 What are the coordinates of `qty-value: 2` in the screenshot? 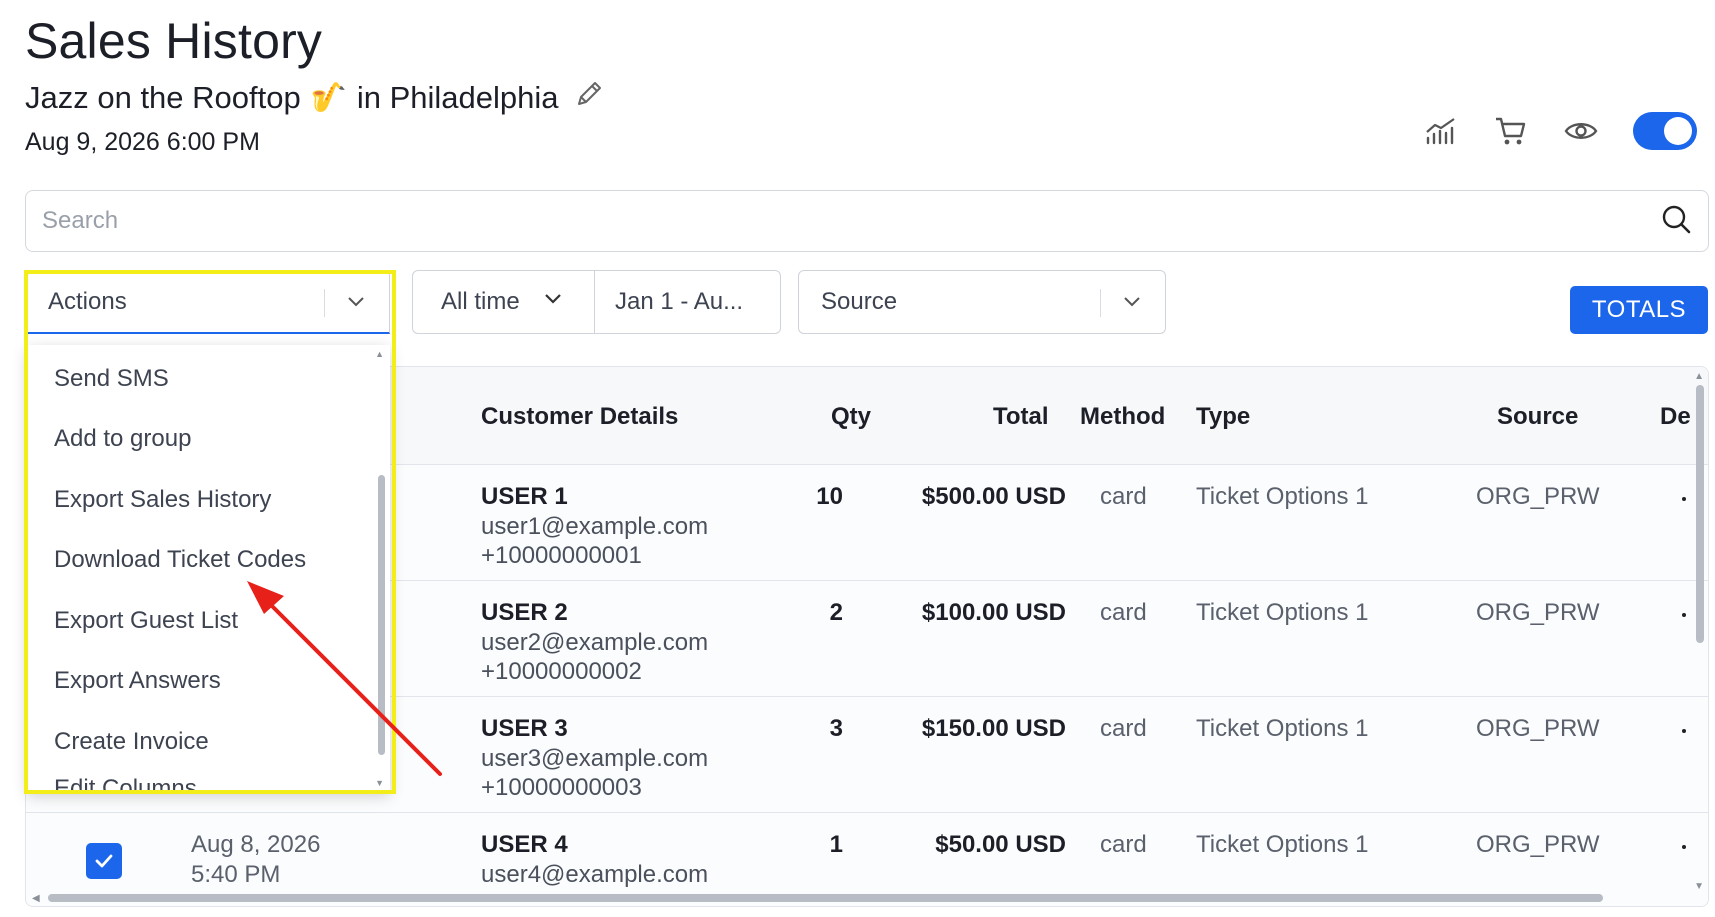 It's located at (836, 612).